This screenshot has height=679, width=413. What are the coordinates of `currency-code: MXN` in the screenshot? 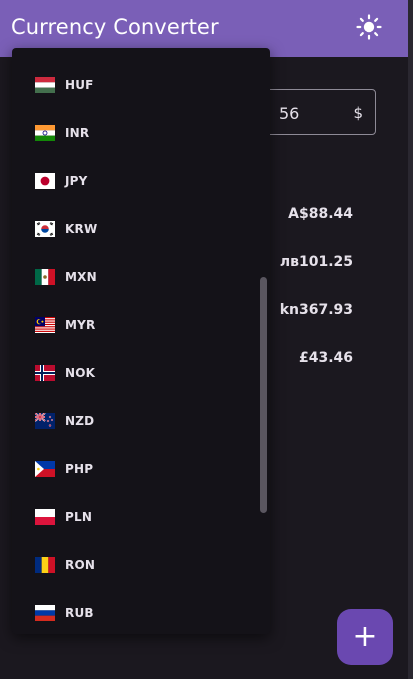 It's located at (81, 277).